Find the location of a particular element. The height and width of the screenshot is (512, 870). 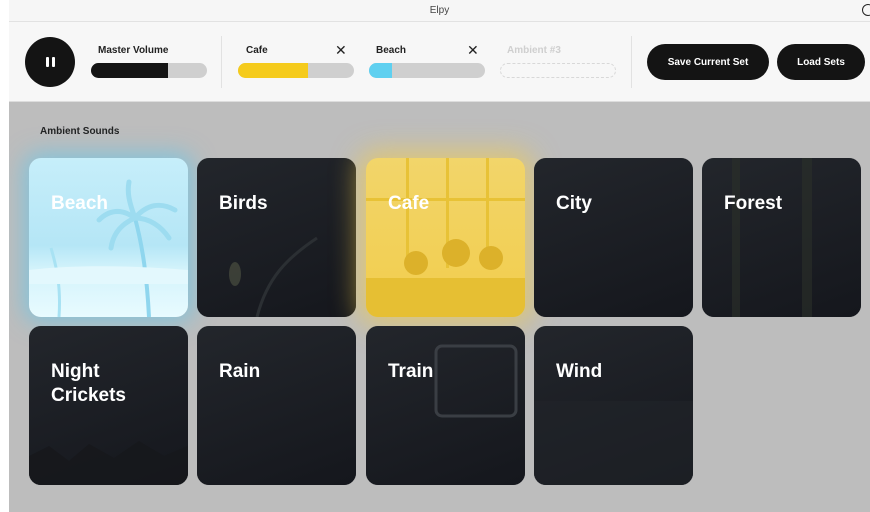

title-bar: Elpy is located at coordinates (439, 11).